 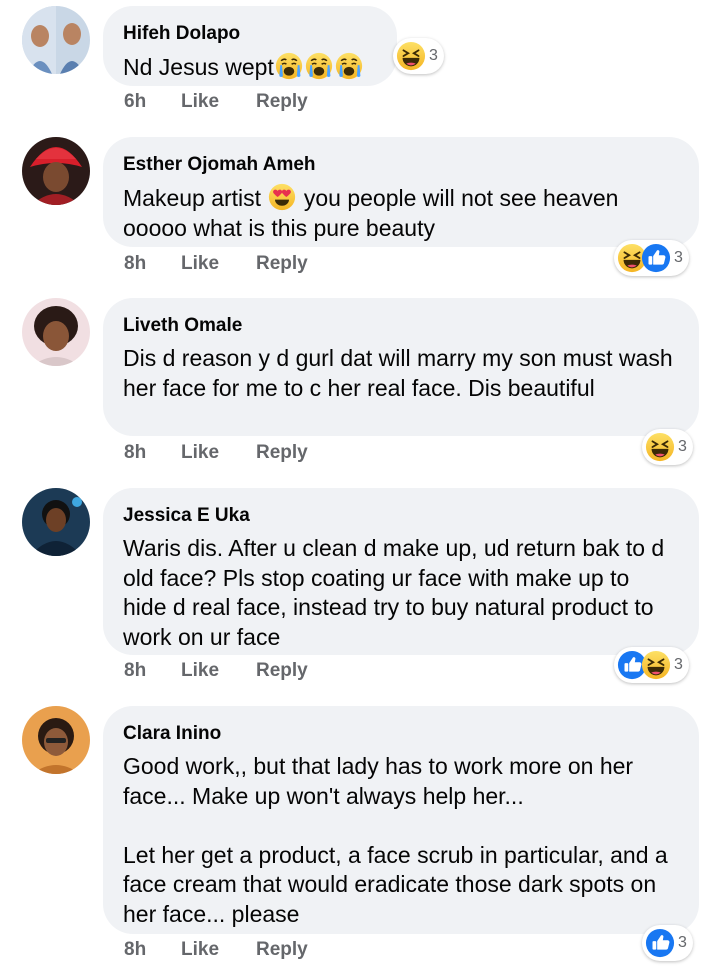 What do you see at coordinates (400, 165) in the screenshot?
I see `comment-author: Esther Ojomah Ameh` at bounding box center [400, 165].